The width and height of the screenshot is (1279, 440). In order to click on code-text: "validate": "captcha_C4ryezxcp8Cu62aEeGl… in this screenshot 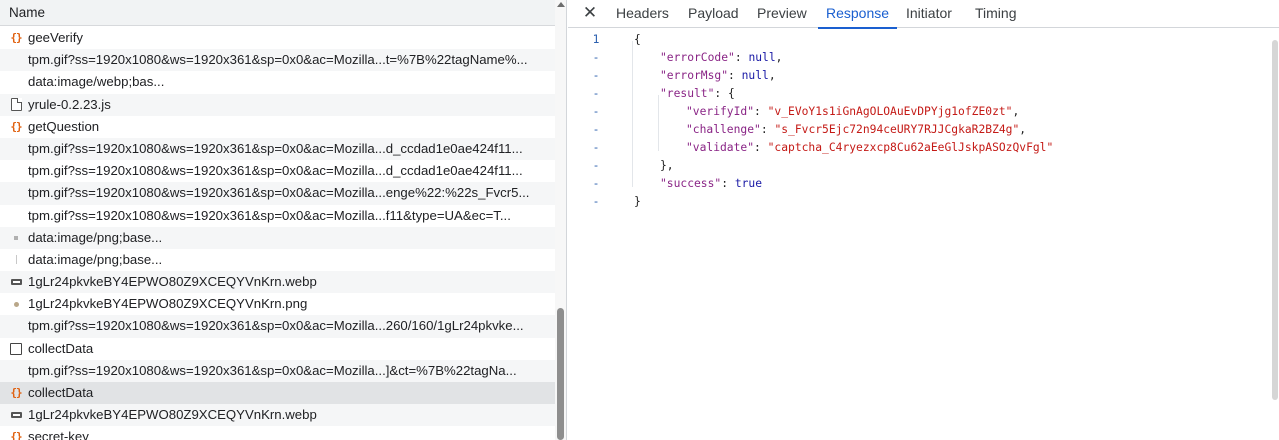, I will do `click(869, 148)`.